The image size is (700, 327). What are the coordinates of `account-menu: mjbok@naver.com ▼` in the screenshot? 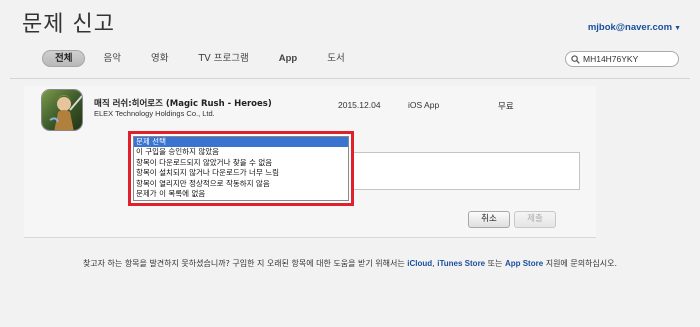 It's located at (634, 27).